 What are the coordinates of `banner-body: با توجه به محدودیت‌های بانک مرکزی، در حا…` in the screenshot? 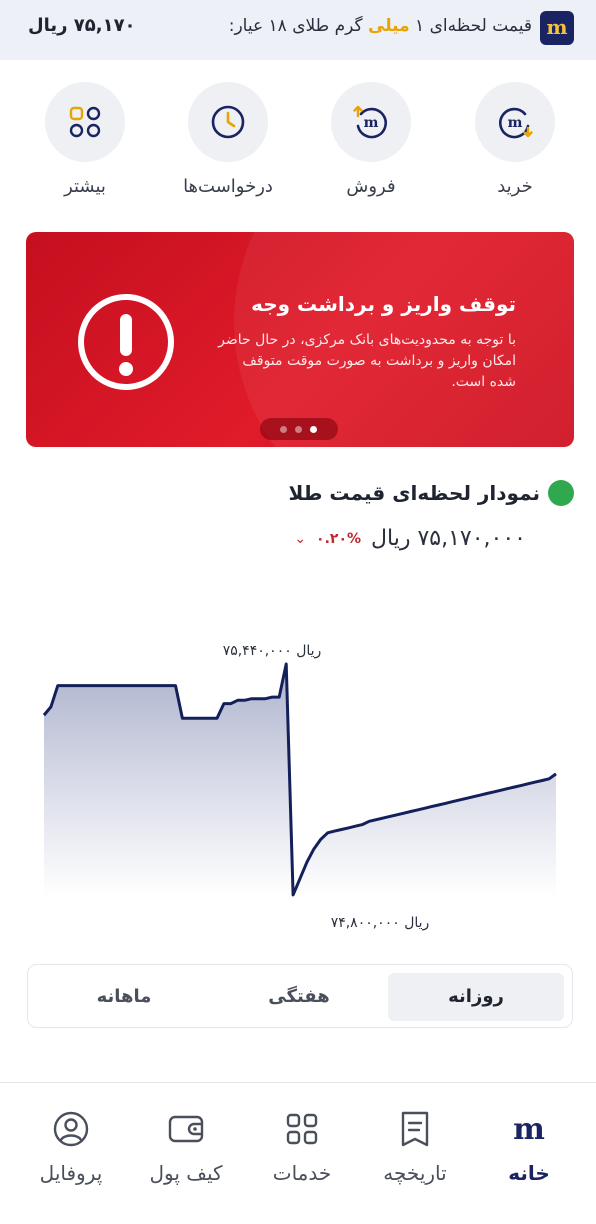 It's located at (367, 361).